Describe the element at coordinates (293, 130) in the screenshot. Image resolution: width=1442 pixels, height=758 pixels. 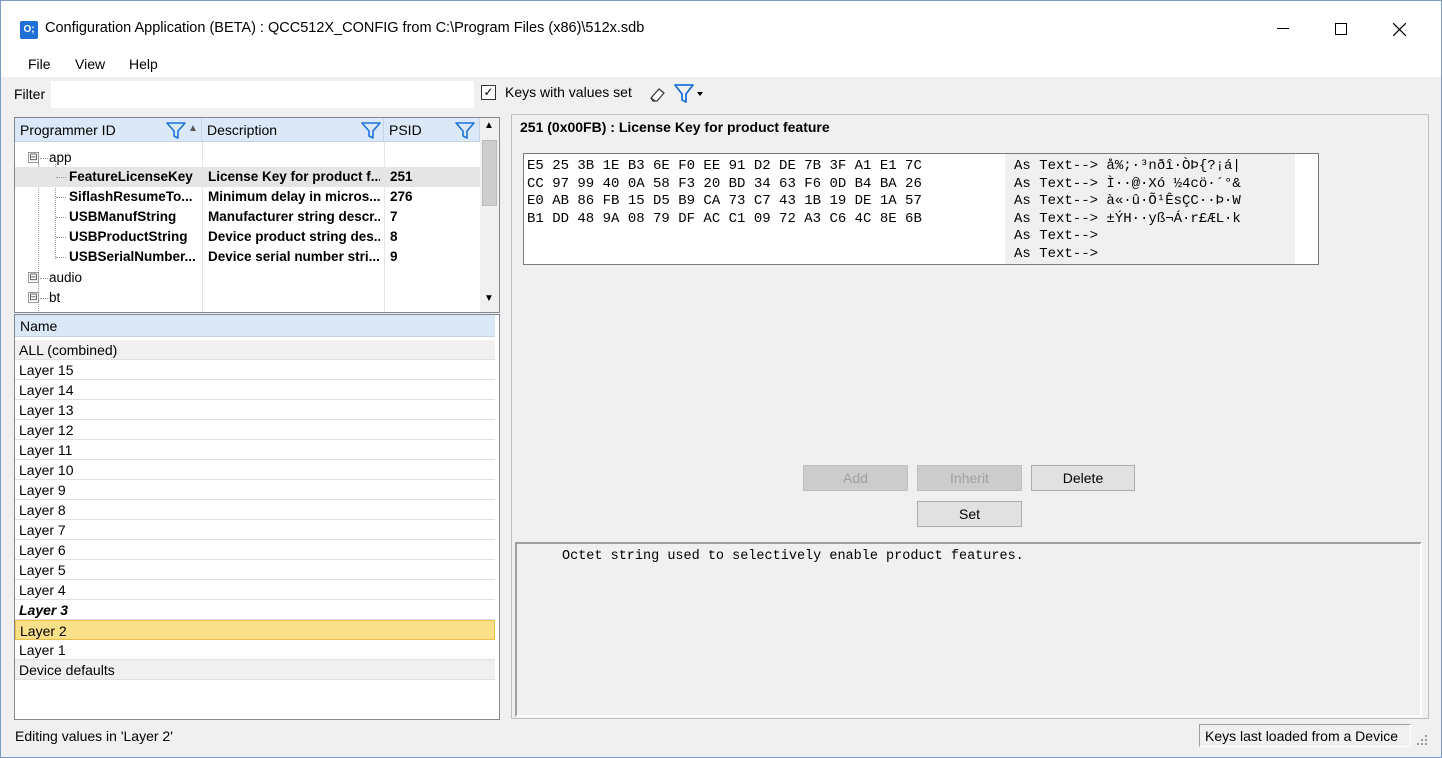
I see `column-description: Description` at that location.